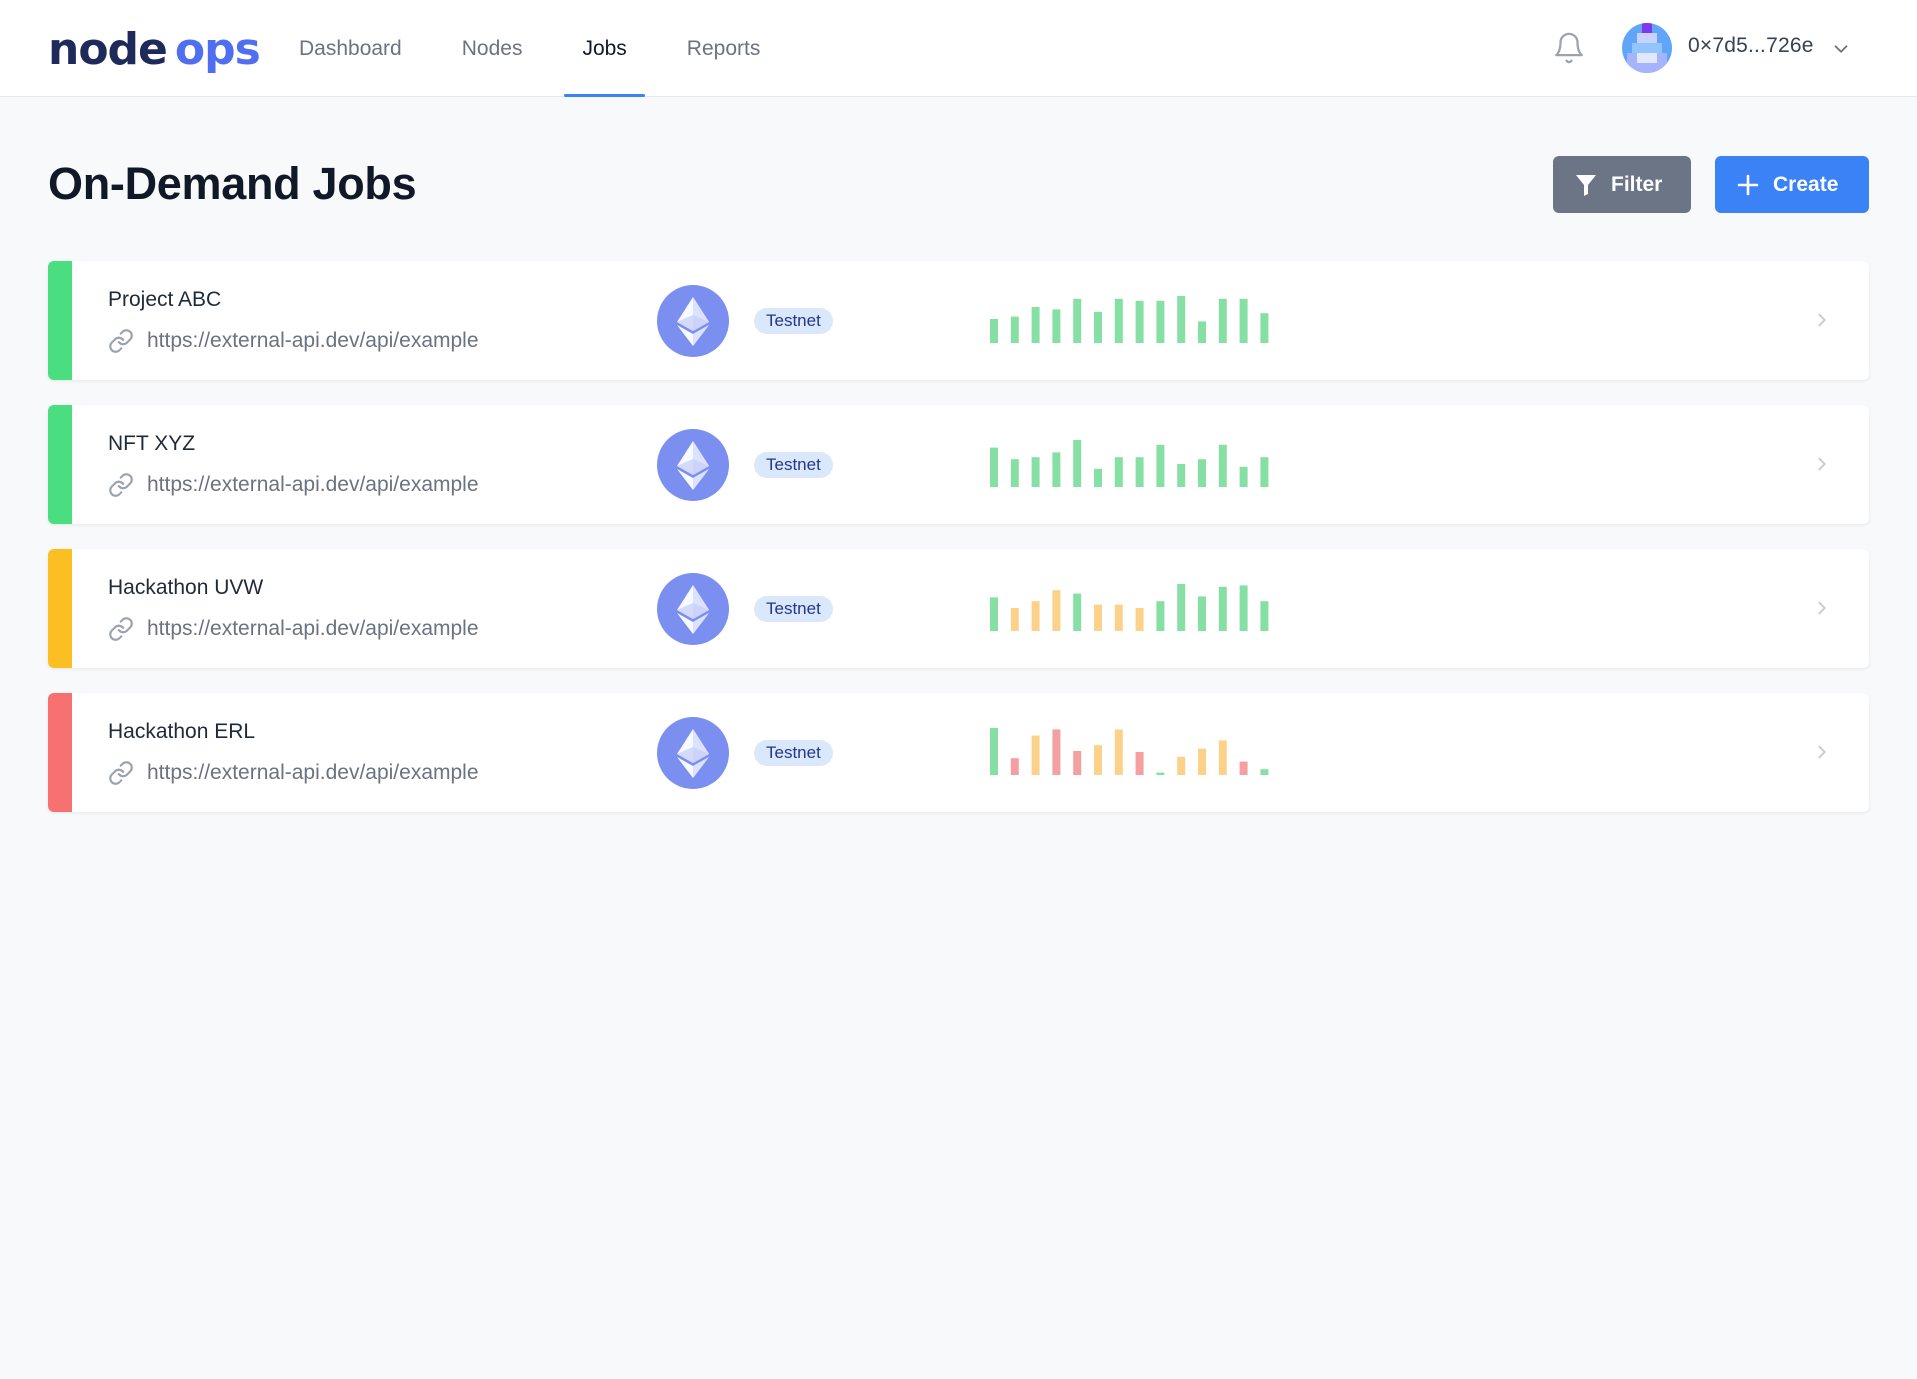 The image size is (1917, 1379). I want to click on job-name: Project ABC, so click(165, 299).